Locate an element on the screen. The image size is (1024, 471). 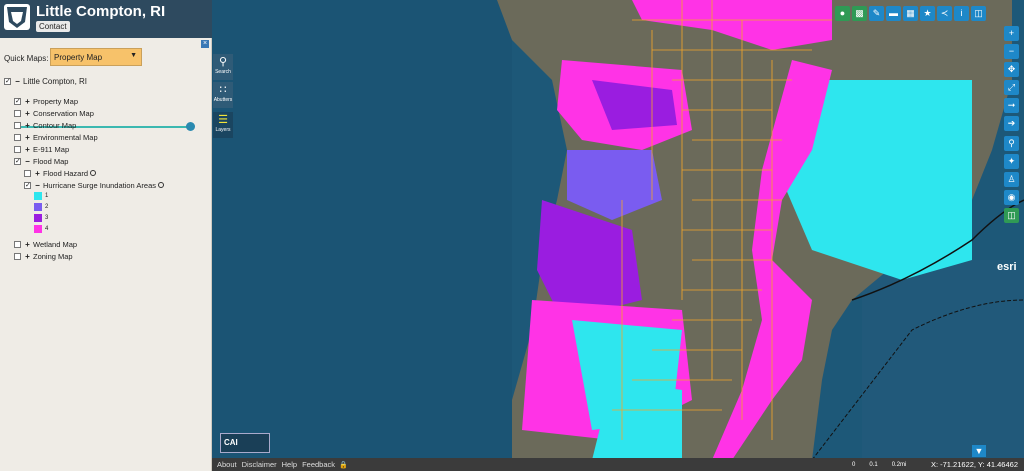
layer-item-contour-map: + Contour Map is located at coordinates (45, 125).